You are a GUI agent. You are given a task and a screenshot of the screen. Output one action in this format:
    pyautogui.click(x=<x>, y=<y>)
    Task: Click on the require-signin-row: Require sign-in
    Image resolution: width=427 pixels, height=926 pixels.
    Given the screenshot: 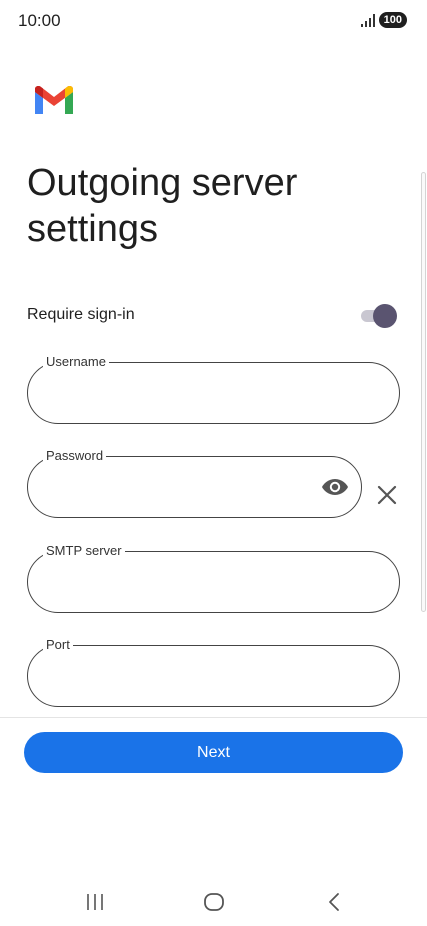 What is the action you would take?
    pyautogui.click(x=213, y=315)
    